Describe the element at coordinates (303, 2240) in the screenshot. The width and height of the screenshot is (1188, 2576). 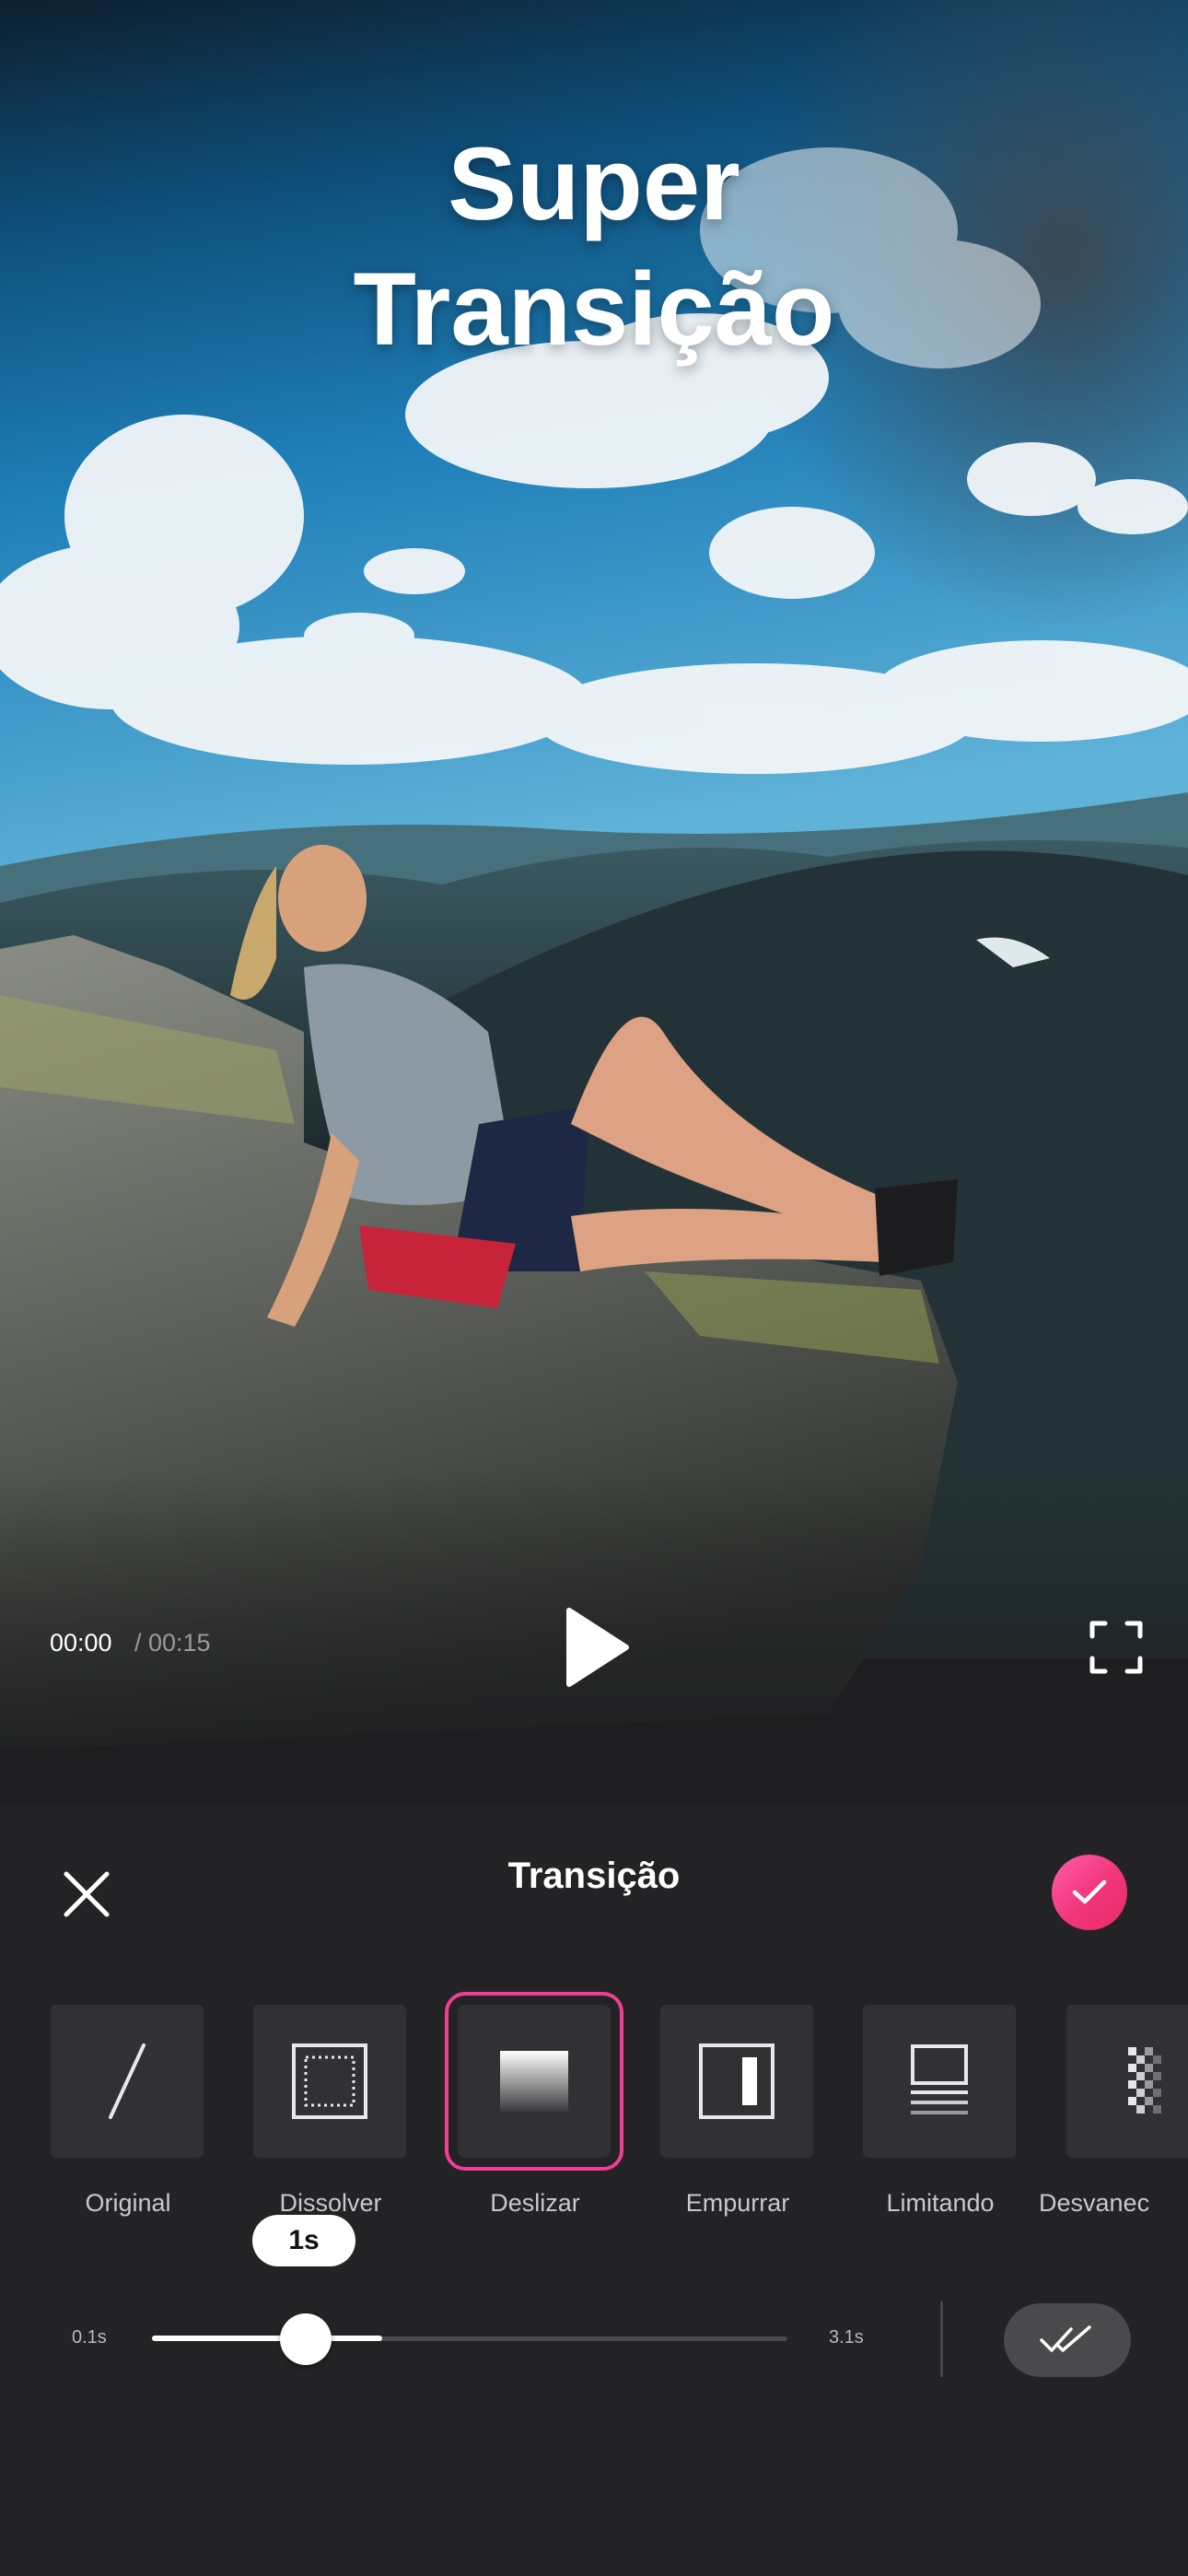
I see `duration-value-bubble: 1s` at that location.